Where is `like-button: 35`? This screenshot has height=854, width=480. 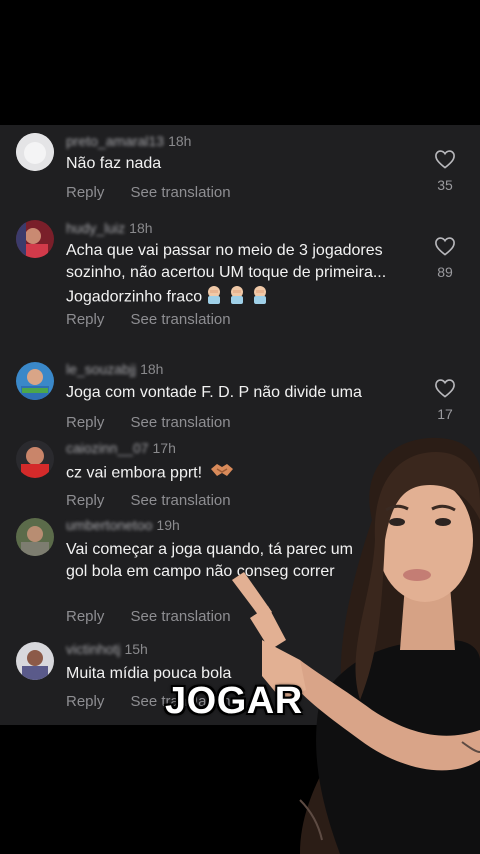 like-button: 35 is located at coordinates (445, 171).